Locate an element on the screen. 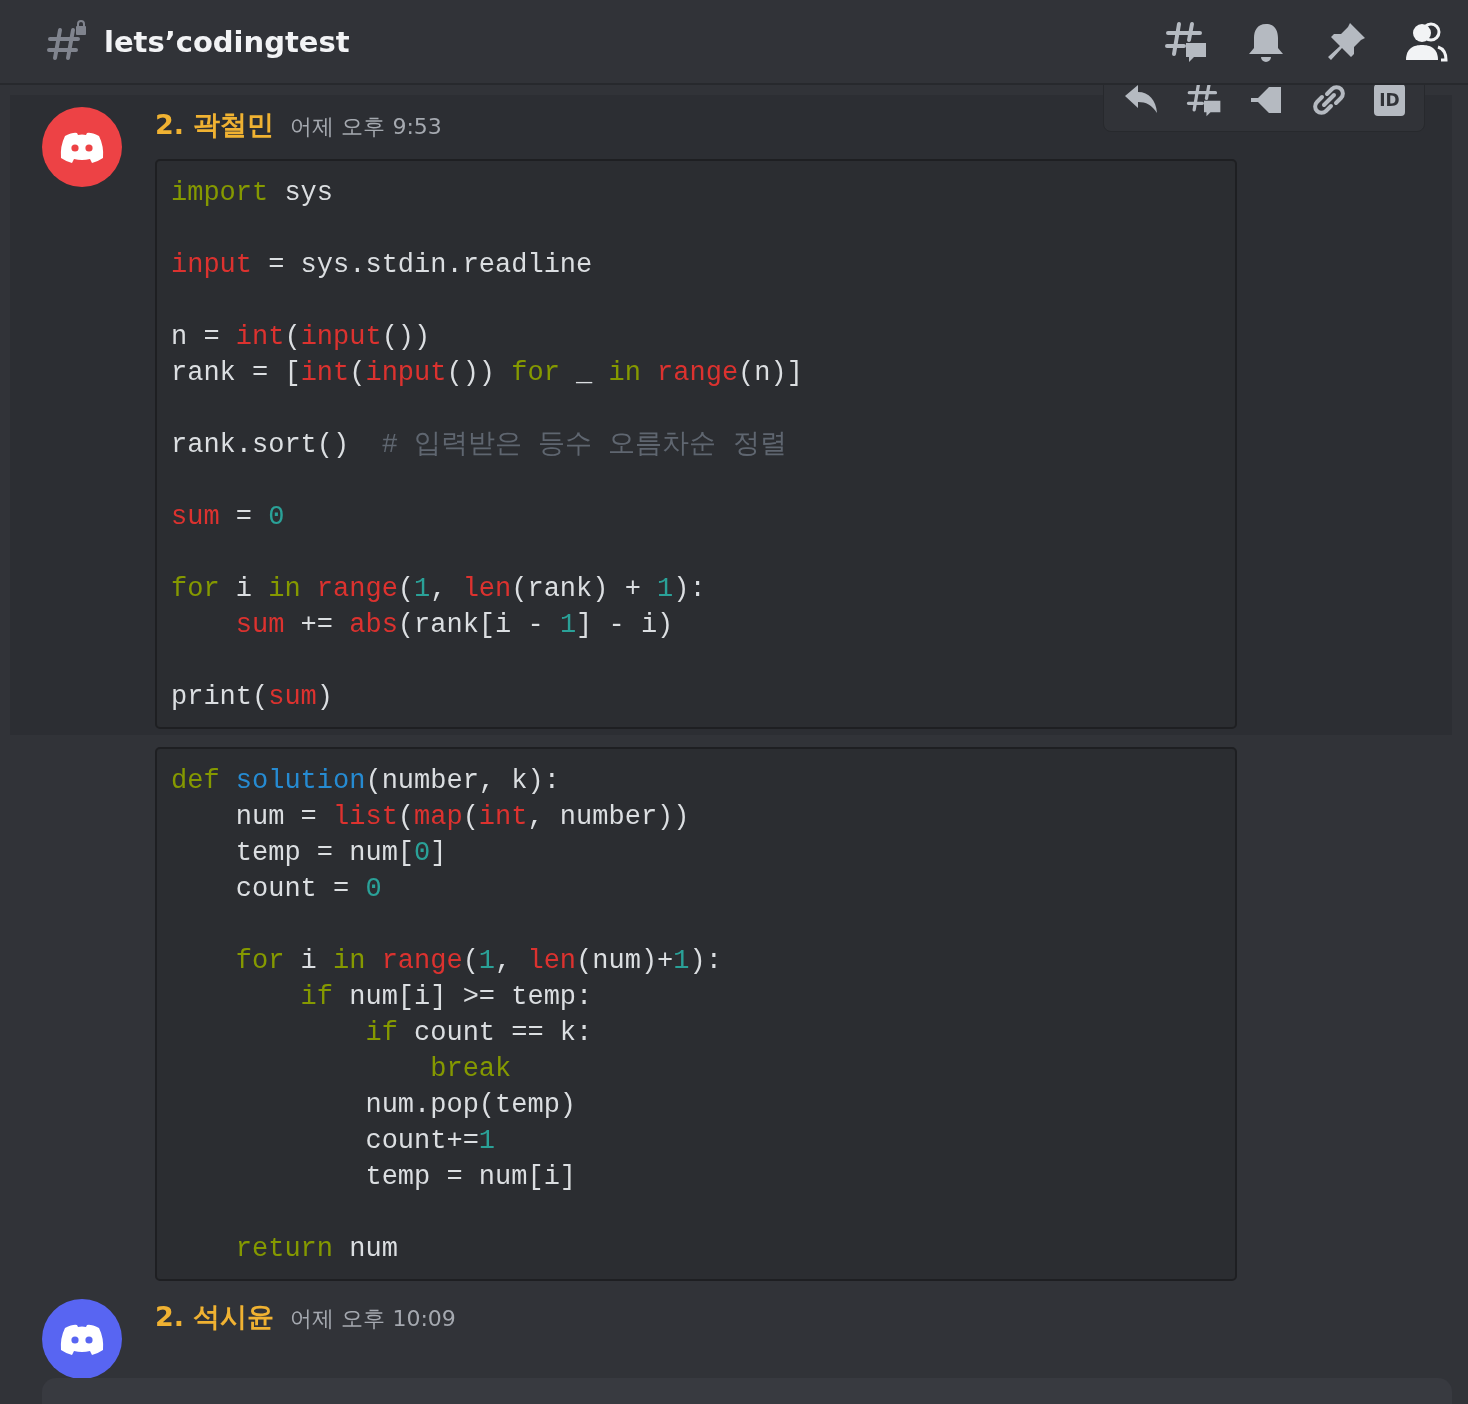  code-line: input = sys.stdin.readline is located at coordinates (382, 265).